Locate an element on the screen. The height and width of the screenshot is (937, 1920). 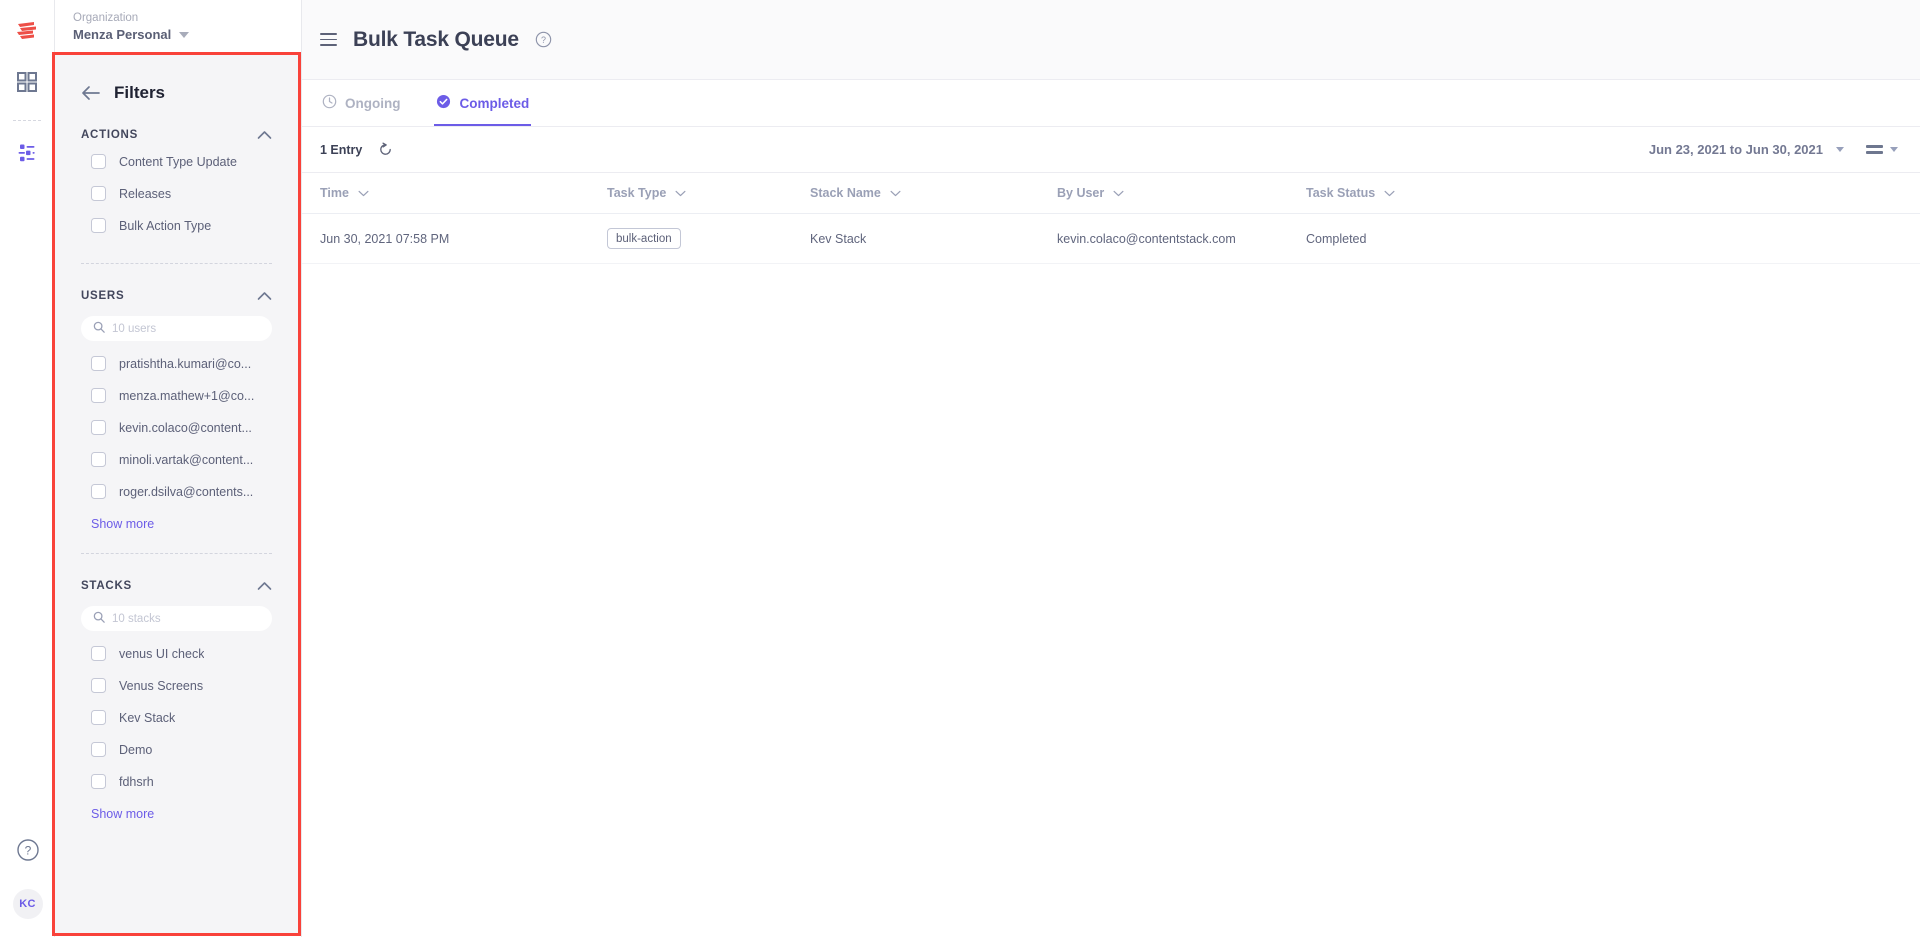
stacks-show-more-link: Show more is located at coordinates (176, 809).